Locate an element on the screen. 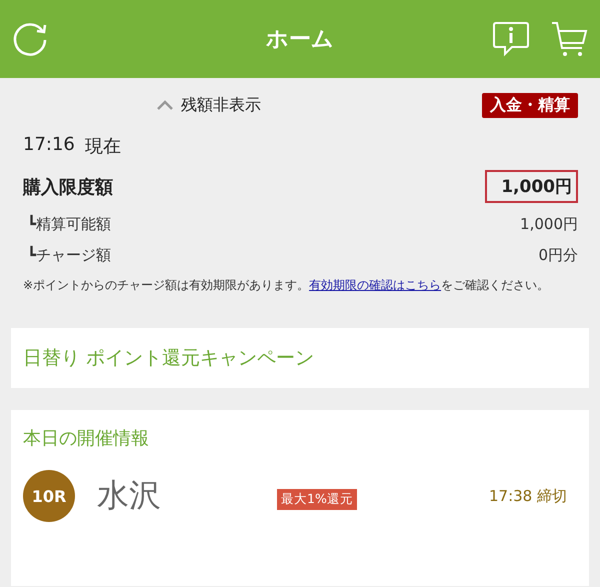  current-time: 17:16 is located at coordinates (49, 145).